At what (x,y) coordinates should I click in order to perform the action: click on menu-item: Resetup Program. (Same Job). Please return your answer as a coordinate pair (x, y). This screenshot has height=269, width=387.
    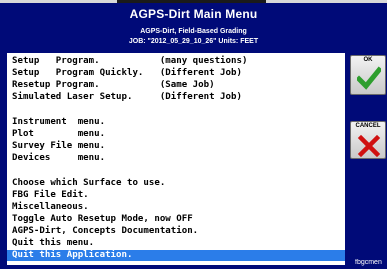
    Looking at the image, I should click on (176, 85).